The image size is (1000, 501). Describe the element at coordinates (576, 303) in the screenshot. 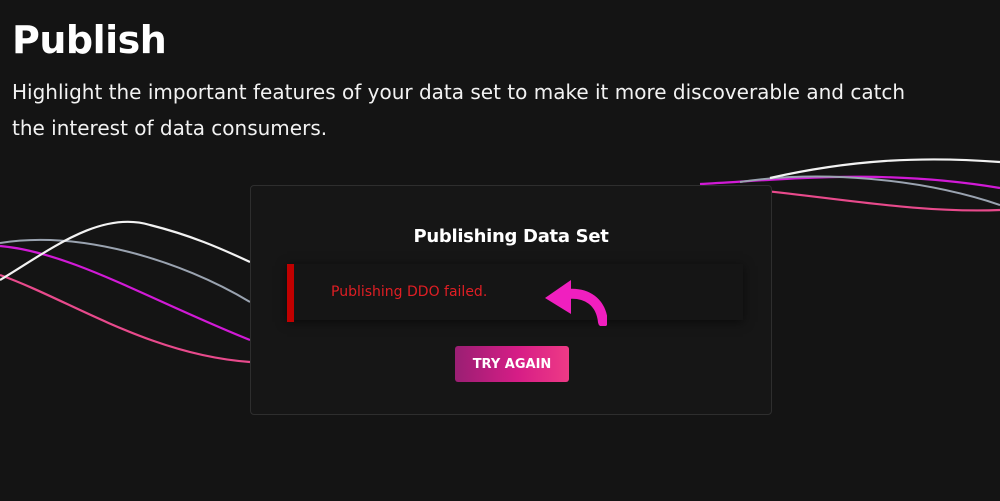

I see `curved-arrow-icon` at that location.